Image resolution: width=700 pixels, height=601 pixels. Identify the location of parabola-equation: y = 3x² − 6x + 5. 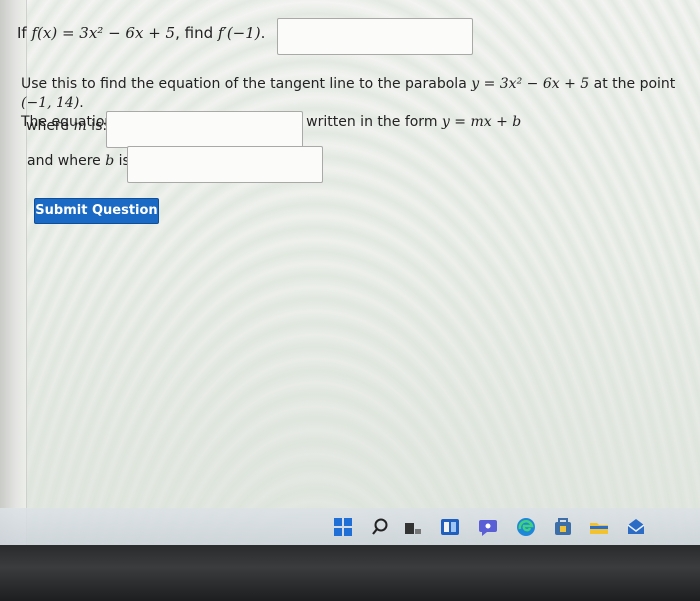
(530, 84).